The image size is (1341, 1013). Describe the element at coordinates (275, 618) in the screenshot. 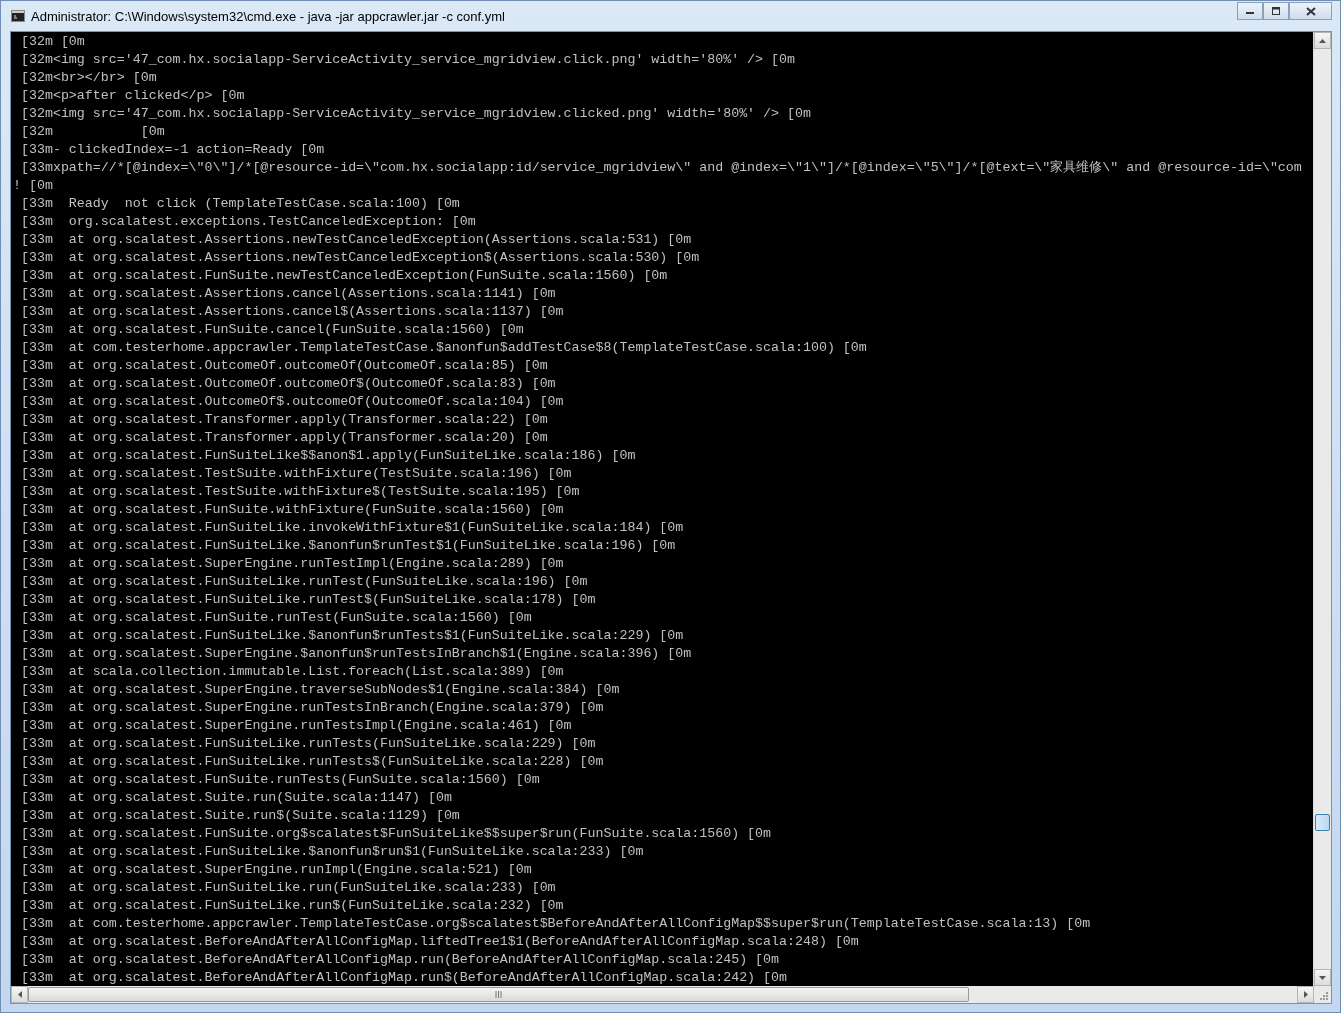

I see `console-line: [33m at org.scalatest.FunSuite.runTest(FunSuite.scala:1560) [0m` at that location.